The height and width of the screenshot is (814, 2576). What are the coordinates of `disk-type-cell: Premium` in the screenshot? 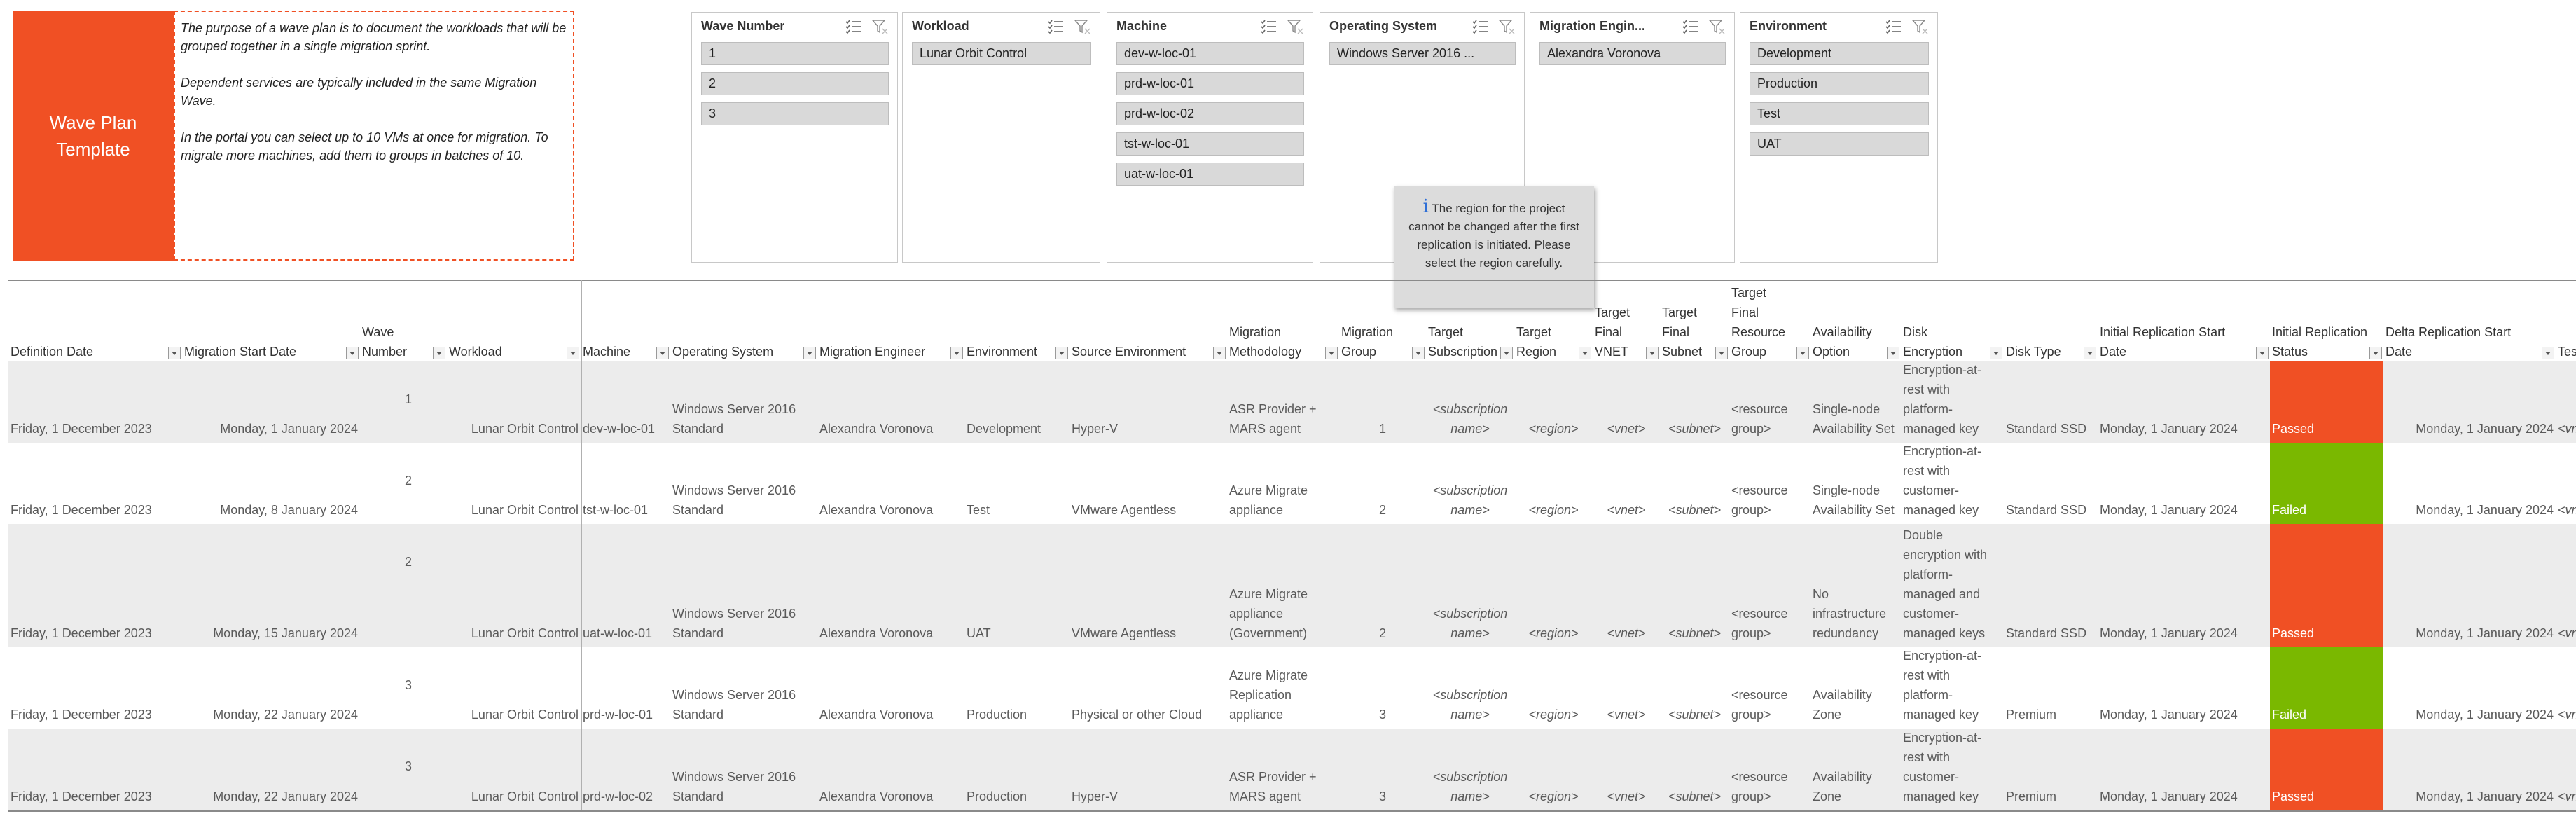 It's located at (2051, 769).